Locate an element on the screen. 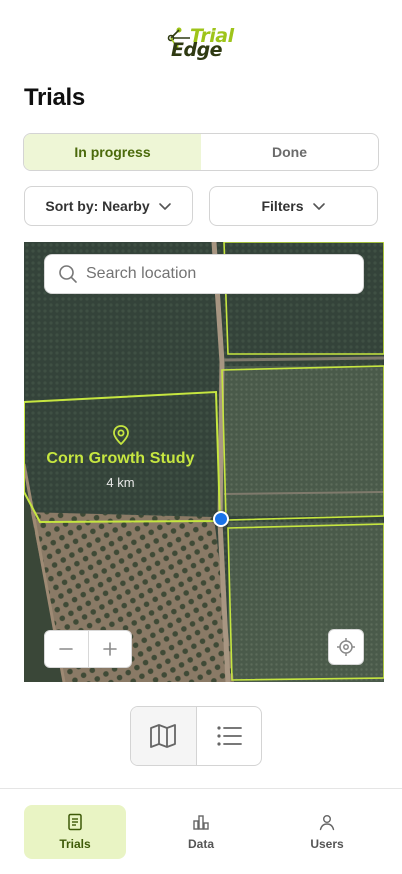  status-segmented-control: In progress Done is located at coordinates (201, 152).